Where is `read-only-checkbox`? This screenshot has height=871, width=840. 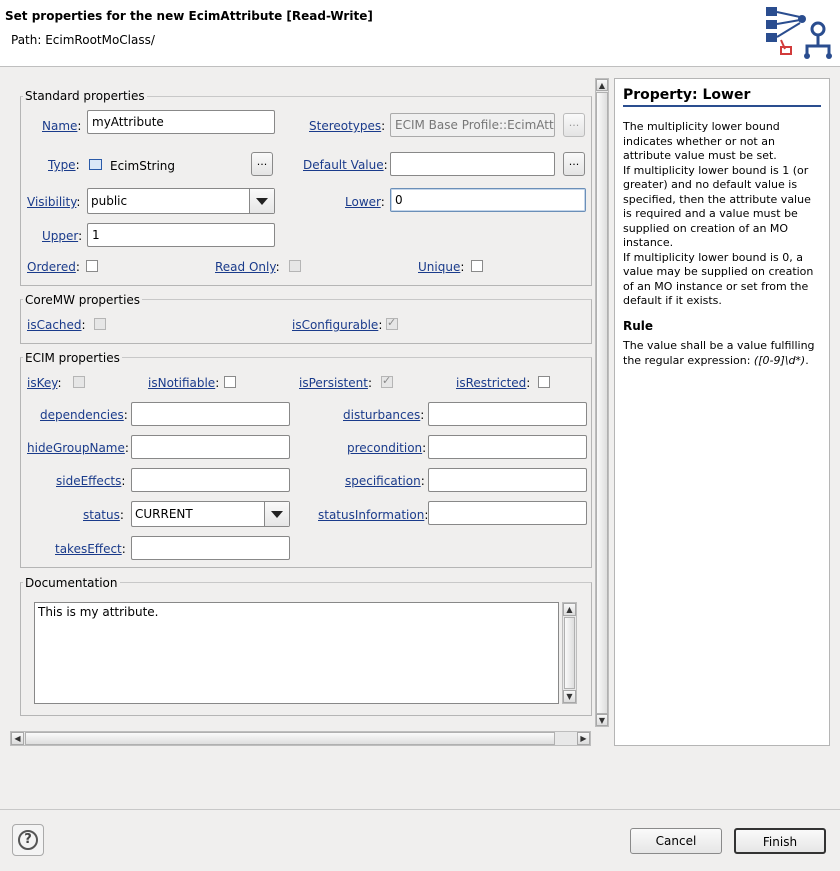 read-only-checkbox is located at coordinates (295, 266).